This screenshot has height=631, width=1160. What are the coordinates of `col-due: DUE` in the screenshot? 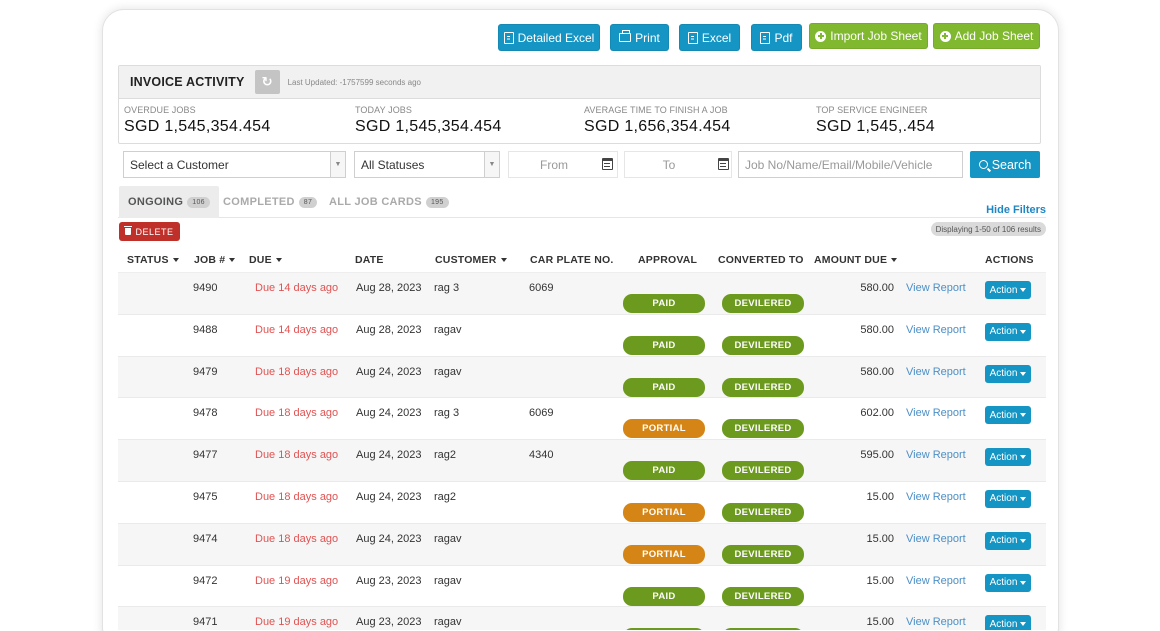 It's located at (265, 260).